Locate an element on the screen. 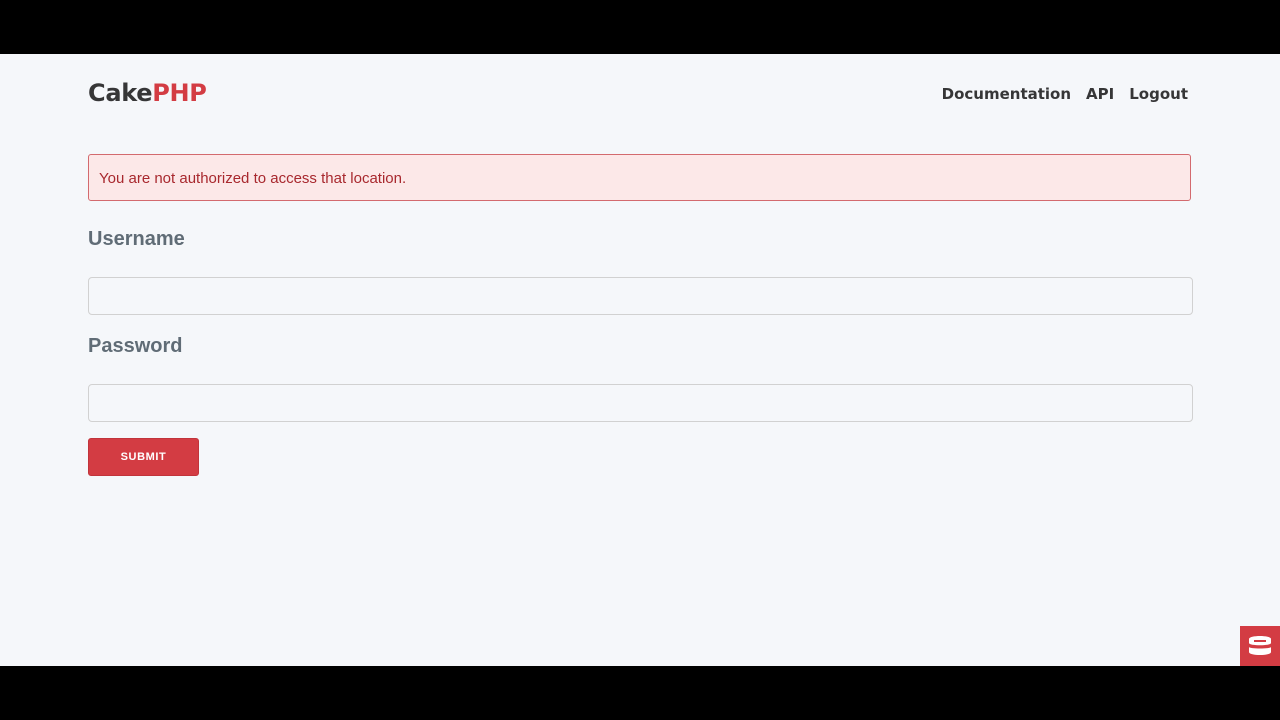 Image resolution: width=1280 pixels, height=720 pixels. username-label: Username is located at coordinates (136, 239).